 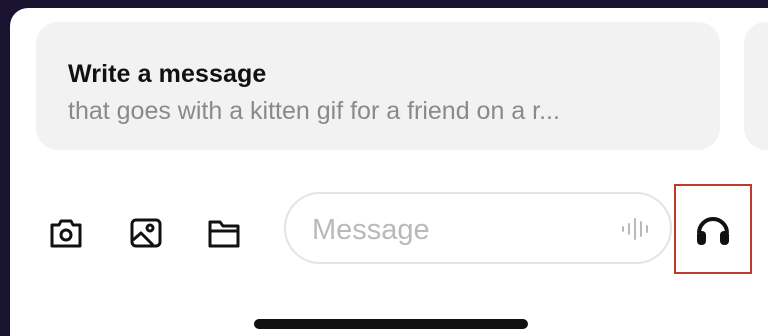 I want to click on message-input: Message, so click(x=478, y=228).